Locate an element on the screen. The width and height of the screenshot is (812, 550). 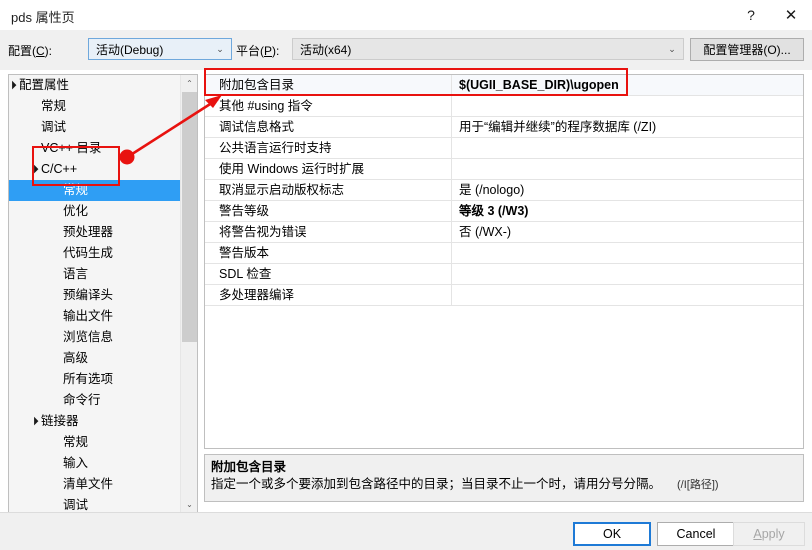
sidebar-item-label: 调试 is located at coordinates (76, 505).